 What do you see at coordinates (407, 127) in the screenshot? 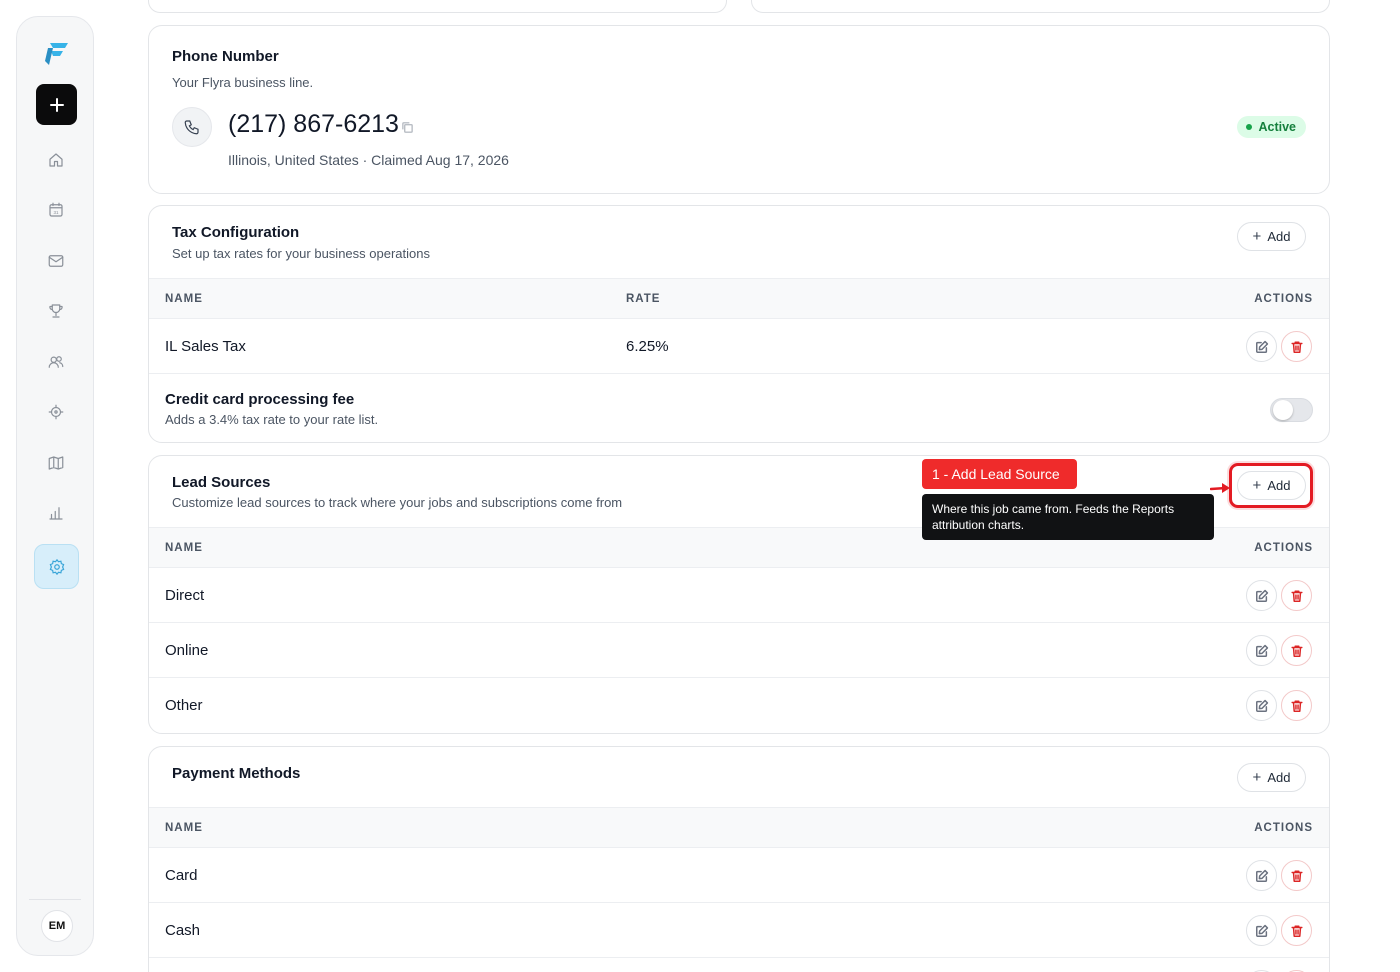
I see `copy-icon` at bounding box center [407, 127].